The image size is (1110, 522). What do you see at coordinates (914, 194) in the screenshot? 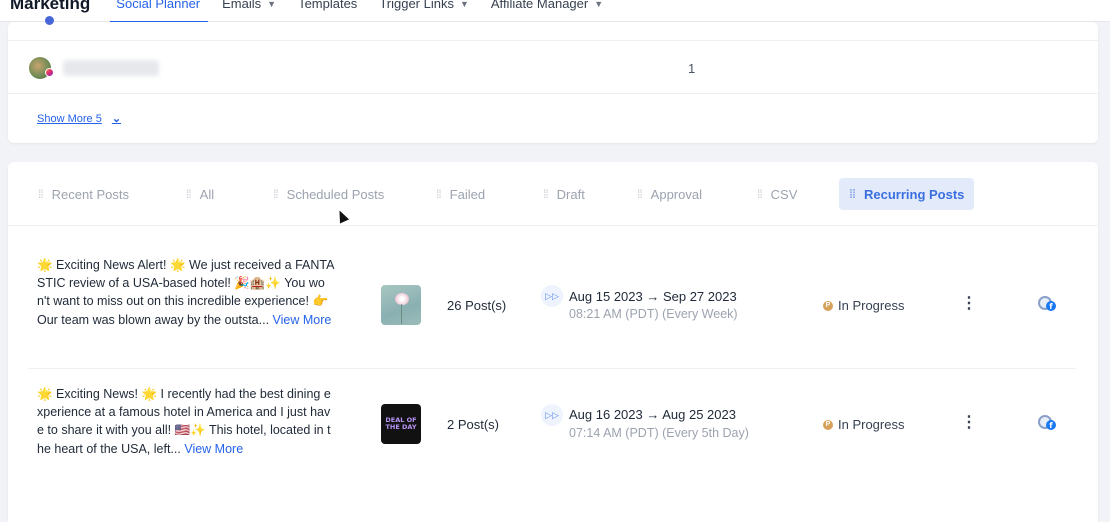
I see `tab-label: Recurring Posts` at bounding box center [914, 194].